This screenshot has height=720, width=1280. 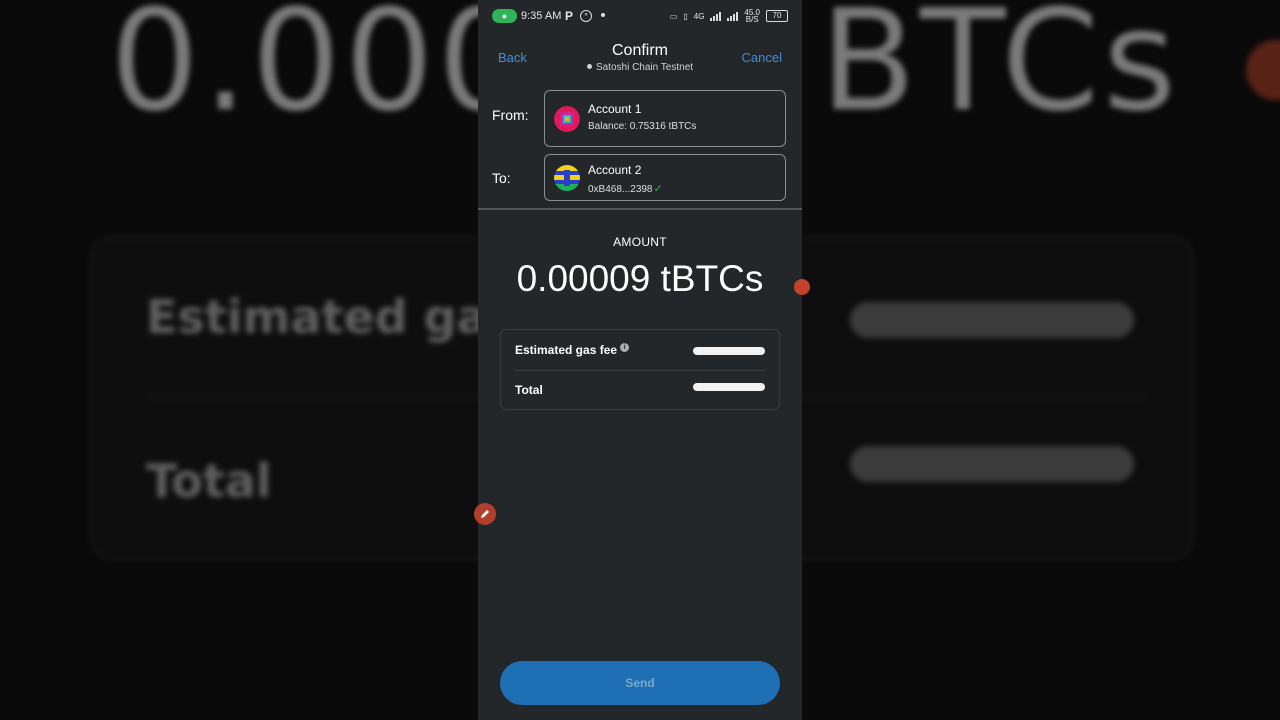 What do you see at coordinates (529, 390) in the screenshot?
I see `total-label: Total` at bounding box center [529, 390].